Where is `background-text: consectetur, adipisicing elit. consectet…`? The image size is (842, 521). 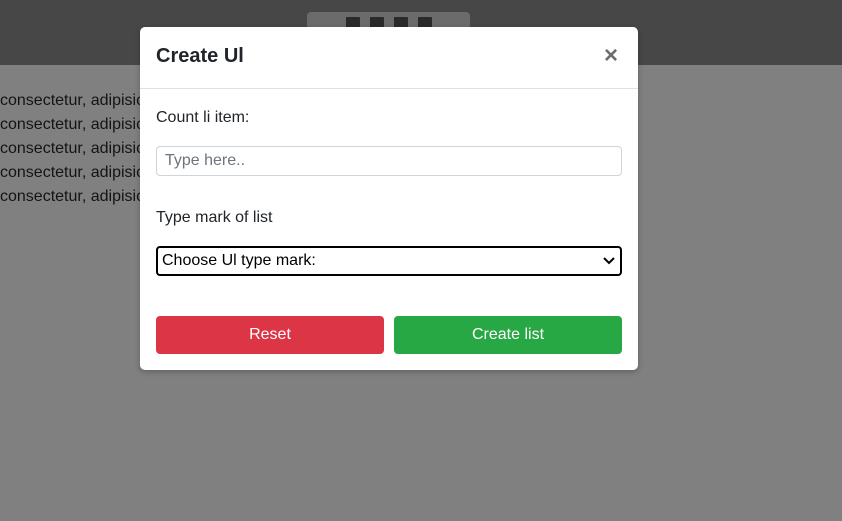
background-text: consectetur, adipisicing elit. consectet… is located at coordinates (70, 149).